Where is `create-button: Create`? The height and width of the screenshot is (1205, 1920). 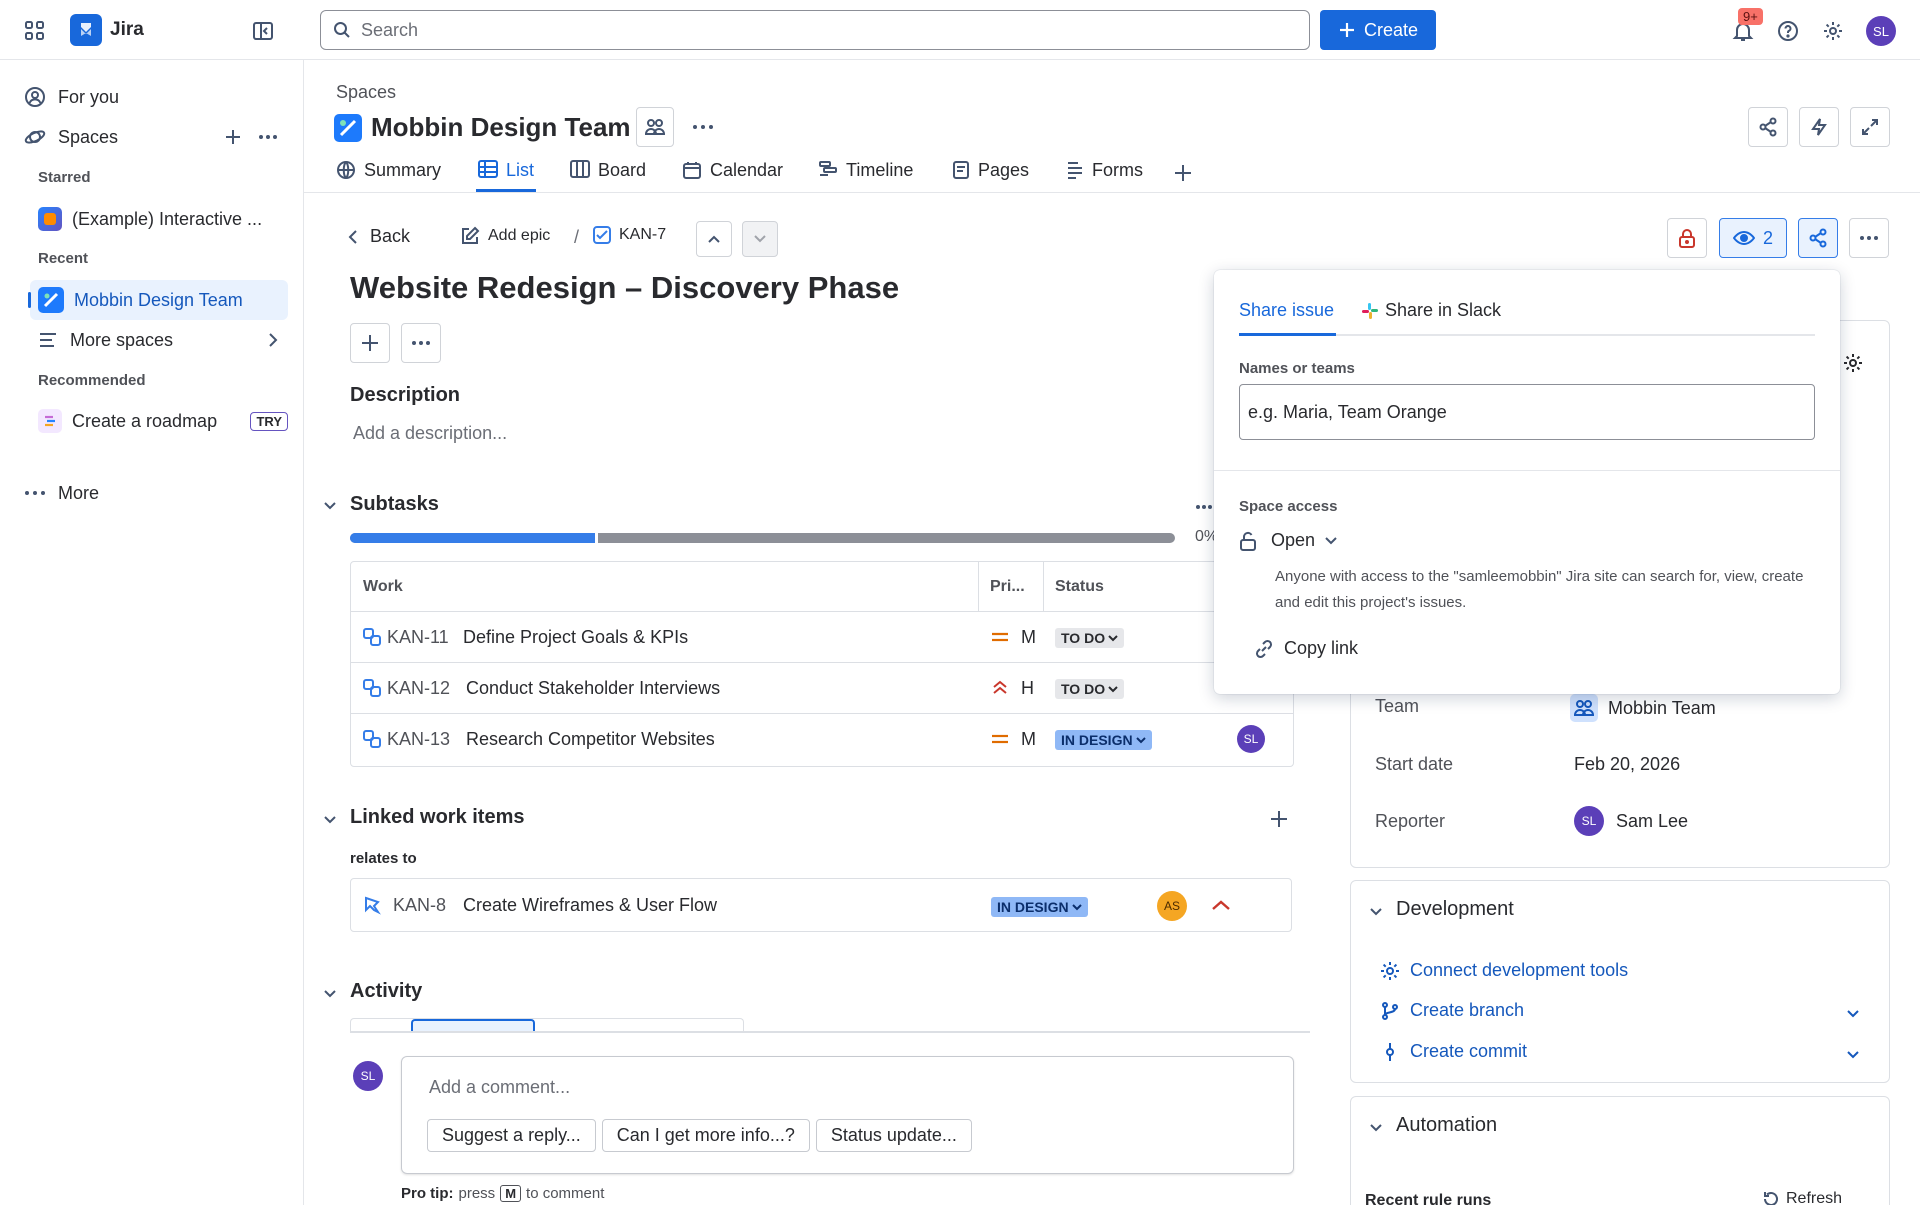 create-button: Create is located at coordinates (1378, 30).